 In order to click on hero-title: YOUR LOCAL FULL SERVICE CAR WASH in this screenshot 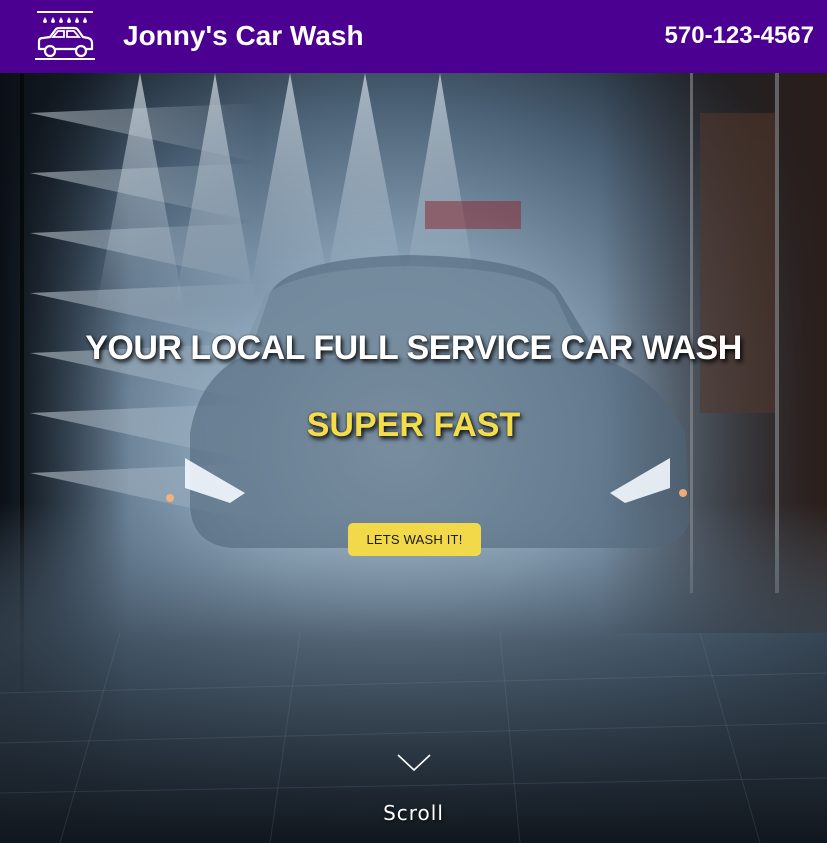, I will do `click(413, 348)`.